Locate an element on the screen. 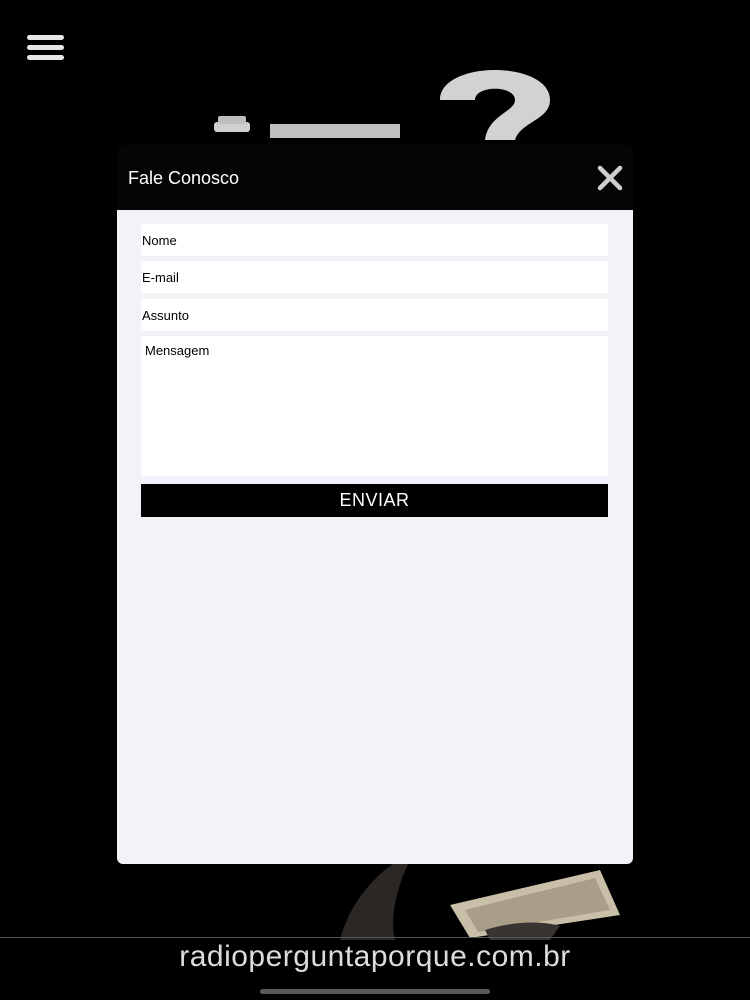 The height and width of the screenshot is (1000, 750). send-button: ENVIAR is located at coordinates (374, 500).